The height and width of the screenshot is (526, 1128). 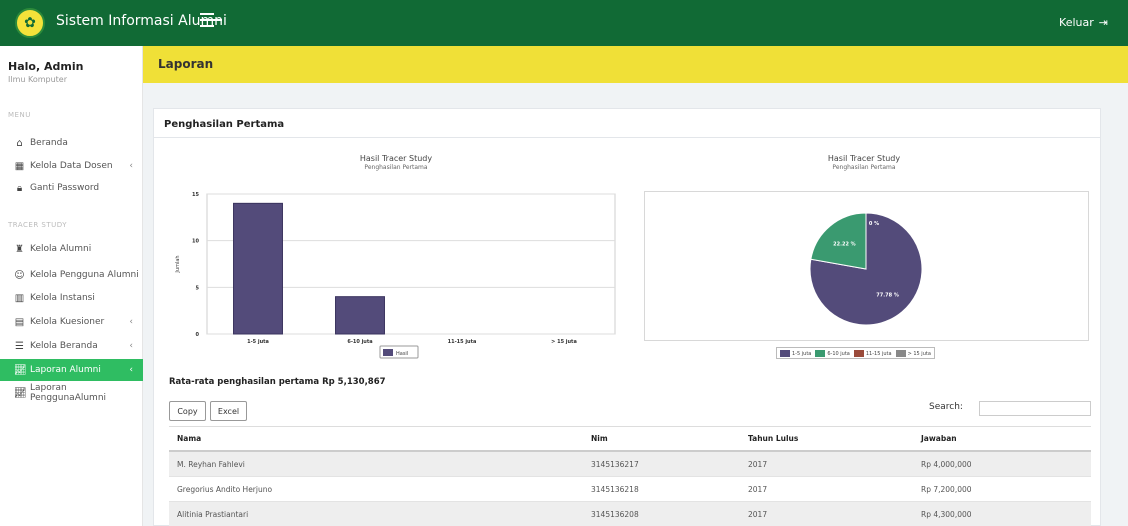 I want to click on clipboard-icon: ▤, so click(x=19, y=322).